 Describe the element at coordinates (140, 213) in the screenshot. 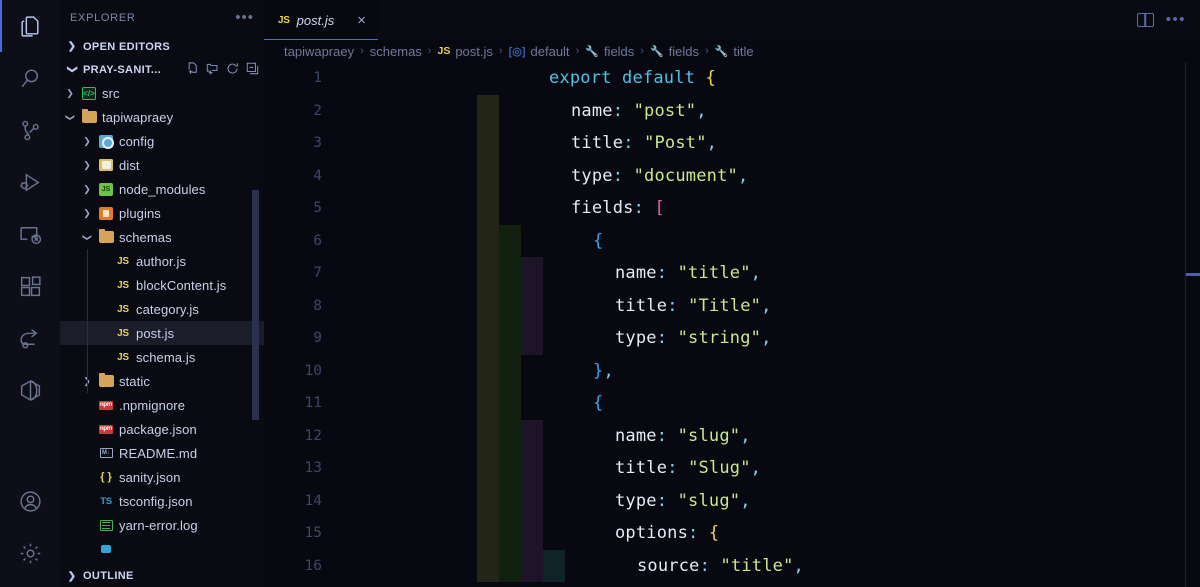

I see `tree-item-label: plugins` at that location.